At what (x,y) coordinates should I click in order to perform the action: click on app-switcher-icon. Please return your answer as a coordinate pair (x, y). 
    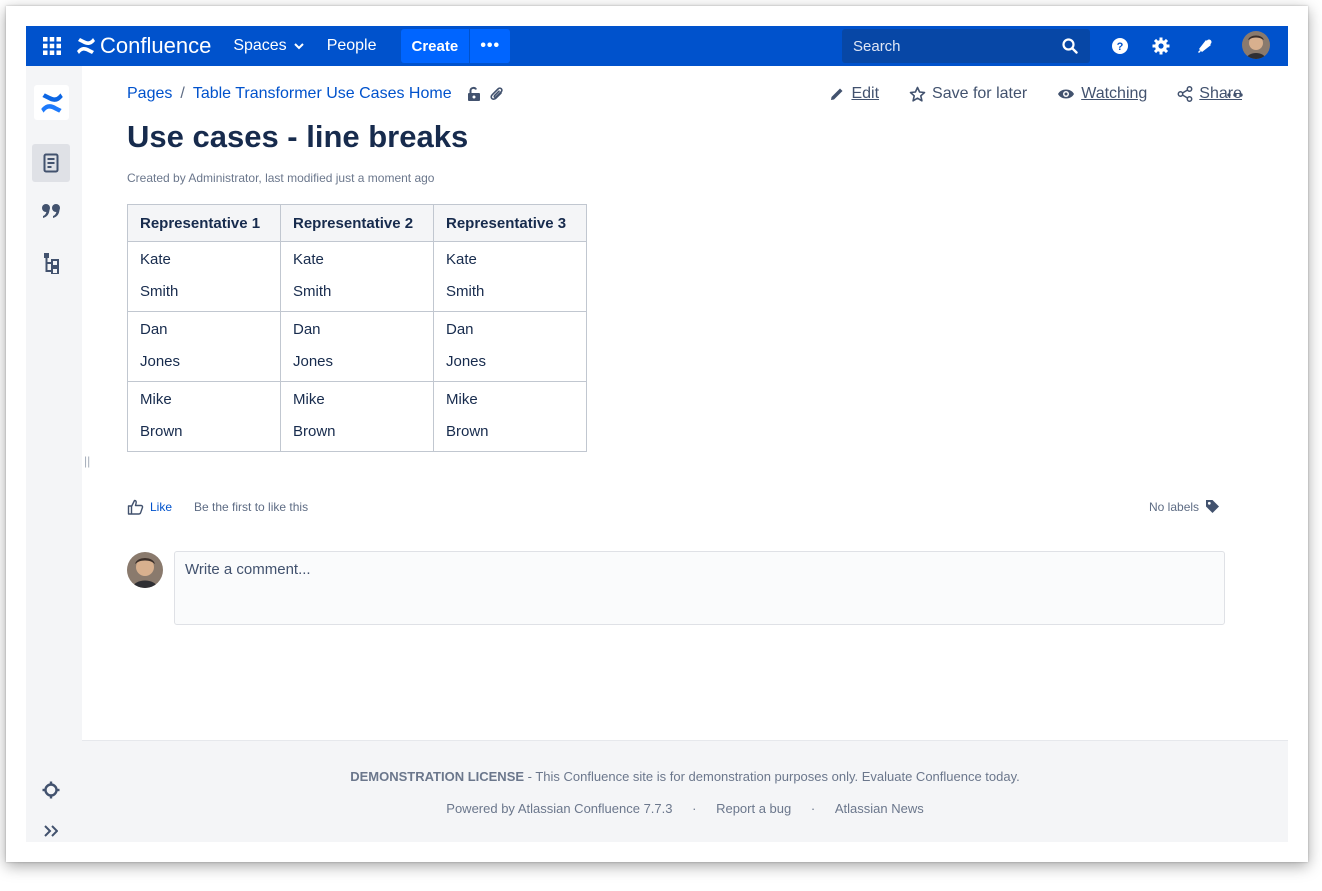
    Looking at the image, I should click on (52, 46).